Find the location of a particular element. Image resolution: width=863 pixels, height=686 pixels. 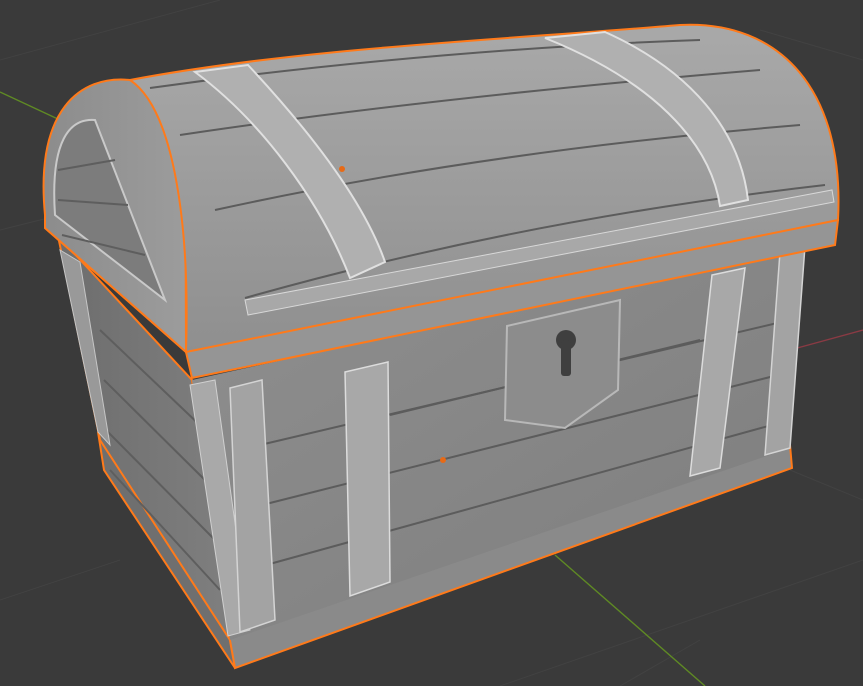

lid-origin-point is located at coordinates (342, 169).